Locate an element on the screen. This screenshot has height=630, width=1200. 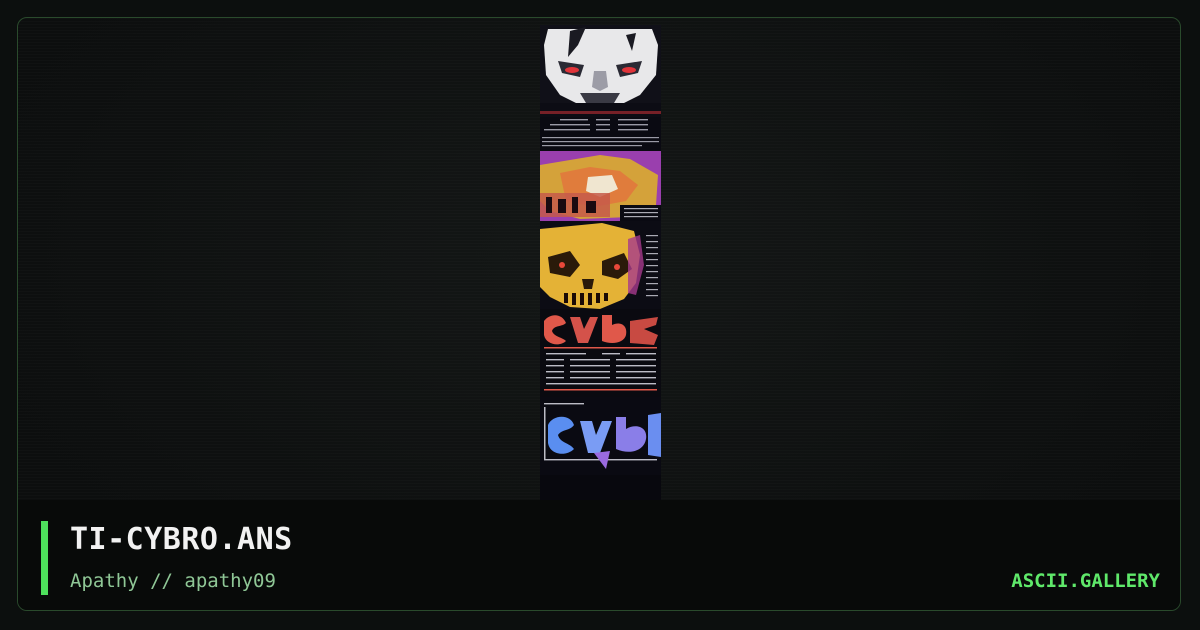
artwork-title: TI-CYBRO.ANS is located at coordinates (181, 539).